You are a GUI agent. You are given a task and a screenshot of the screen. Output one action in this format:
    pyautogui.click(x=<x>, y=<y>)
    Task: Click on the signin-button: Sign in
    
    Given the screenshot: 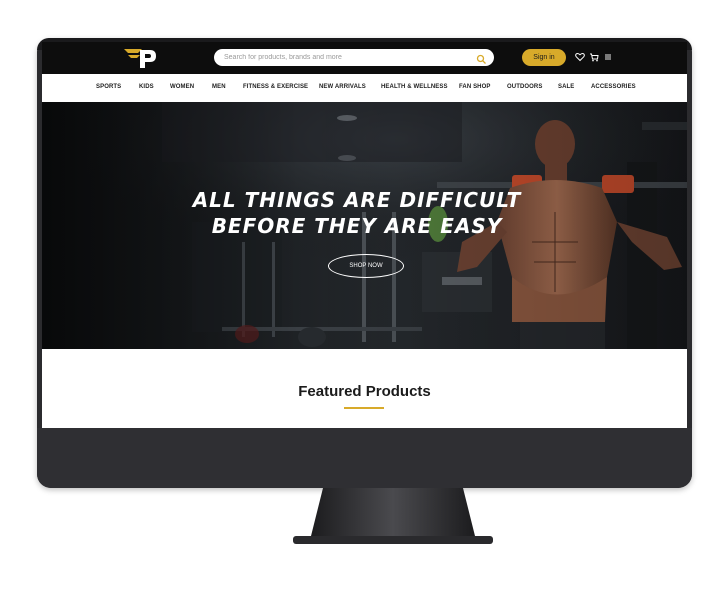 What is the action you would take?
    pyautogui.click(x=544, y=57)
    